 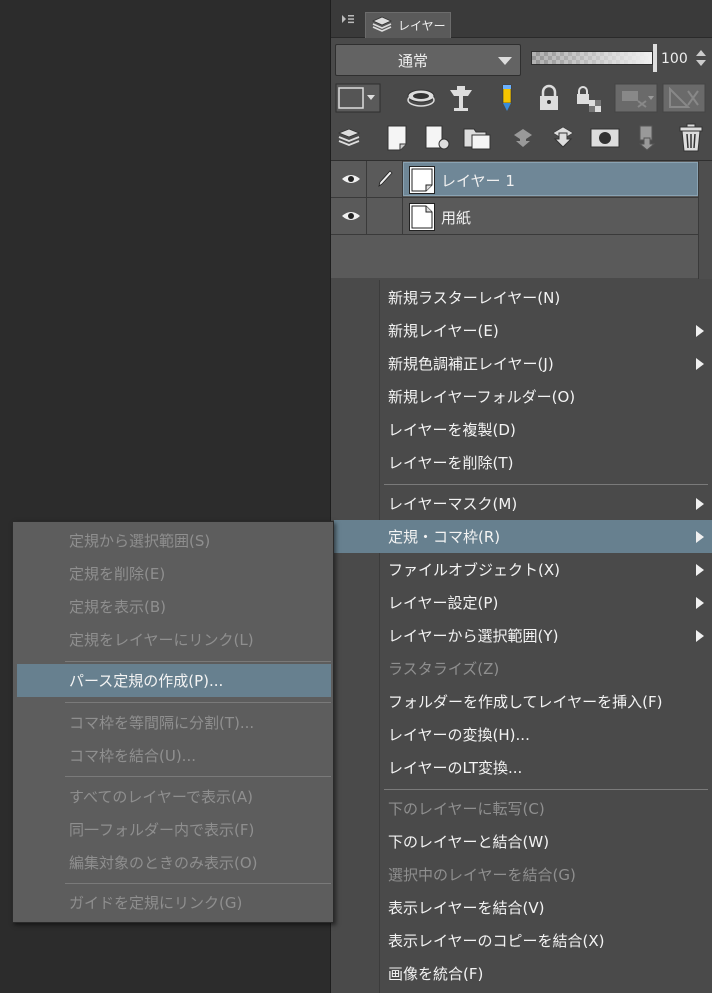 I want to click on layer-properties-icon, so click(x=349, y=138).